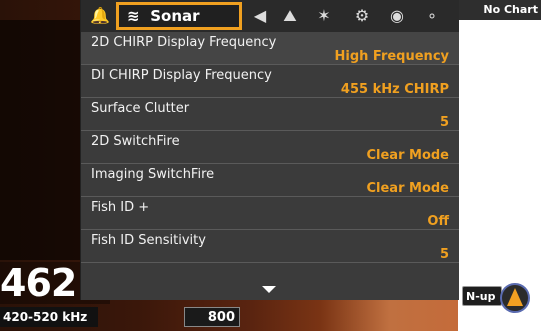 The image size is (541, 331). What do you see at coordinates (499, 10) in the screenshot?
I see `no-chart-label: No Chart` at bounding box center [499, 10].